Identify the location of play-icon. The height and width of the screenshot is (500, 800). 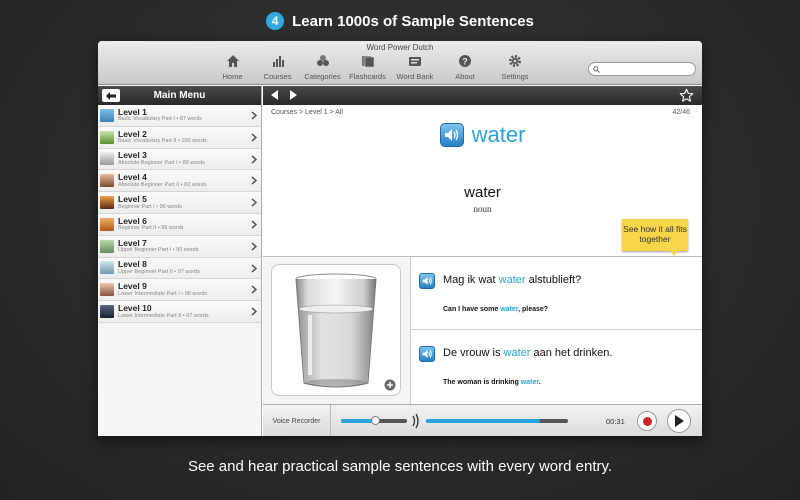
(679, 421).